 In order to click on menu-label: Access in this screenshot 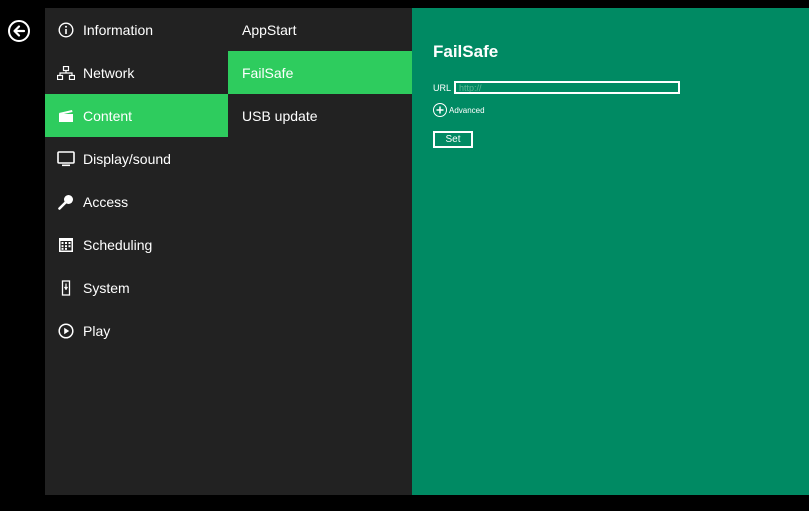, I will do `click(106, 201)`.